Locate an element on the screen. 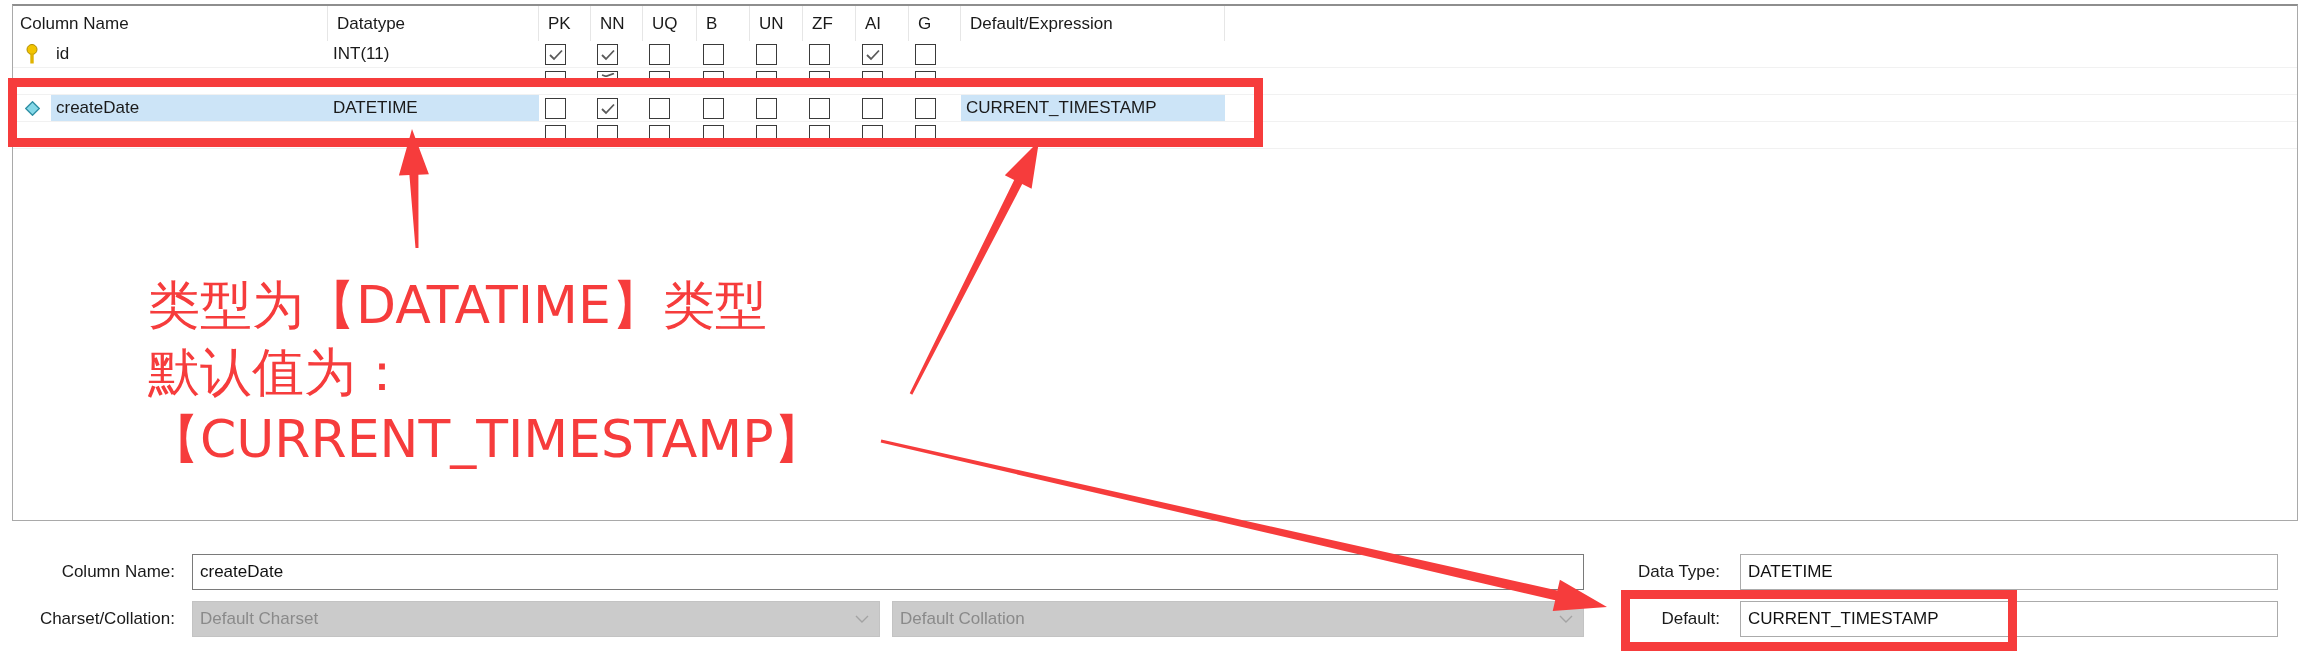 The image size is (2303, 655). annotation-text: 类型为【DATATIME】类型 默认值为： 【CURRENT_TIMESTAMP】 is located at coordinates (487, 372).